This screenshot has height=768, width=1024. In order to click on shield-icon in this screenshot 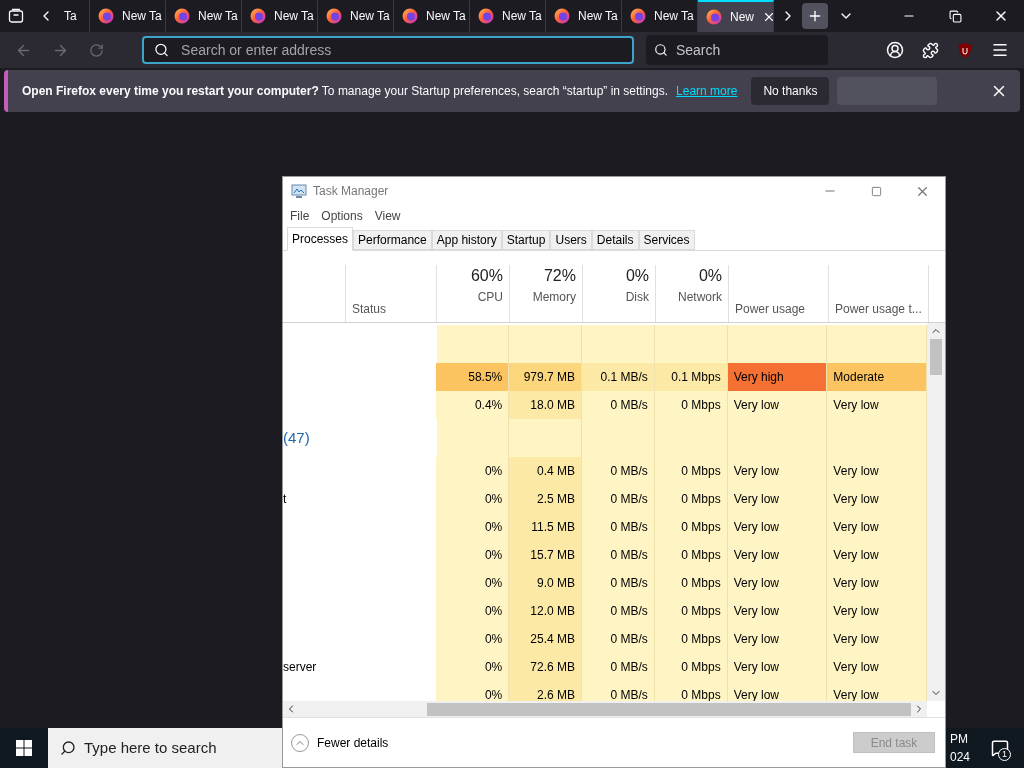, I will do `click(965, 50)`.